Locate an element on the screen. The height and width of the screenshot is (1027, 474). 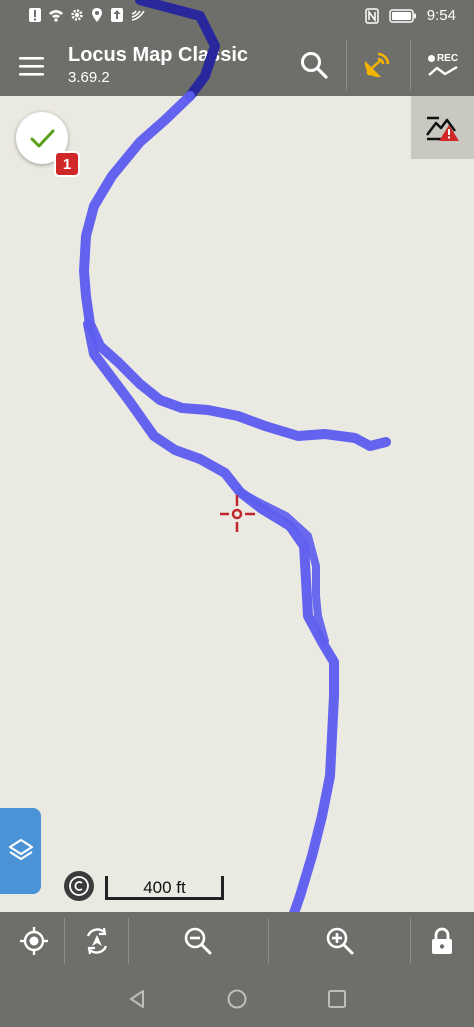
track-wave-icon is located at coordinates (443, 70).